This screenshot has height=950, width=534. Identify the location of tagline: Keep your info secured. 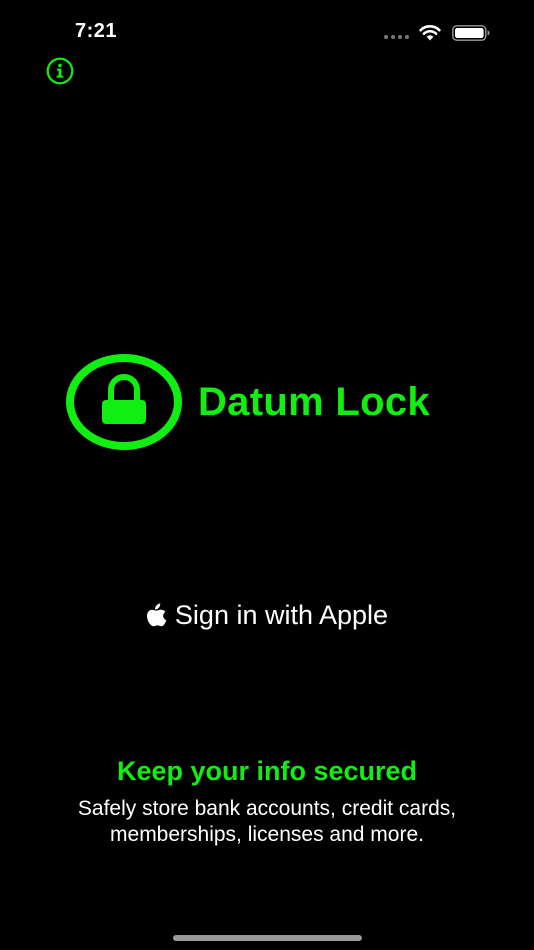
(267, 771).